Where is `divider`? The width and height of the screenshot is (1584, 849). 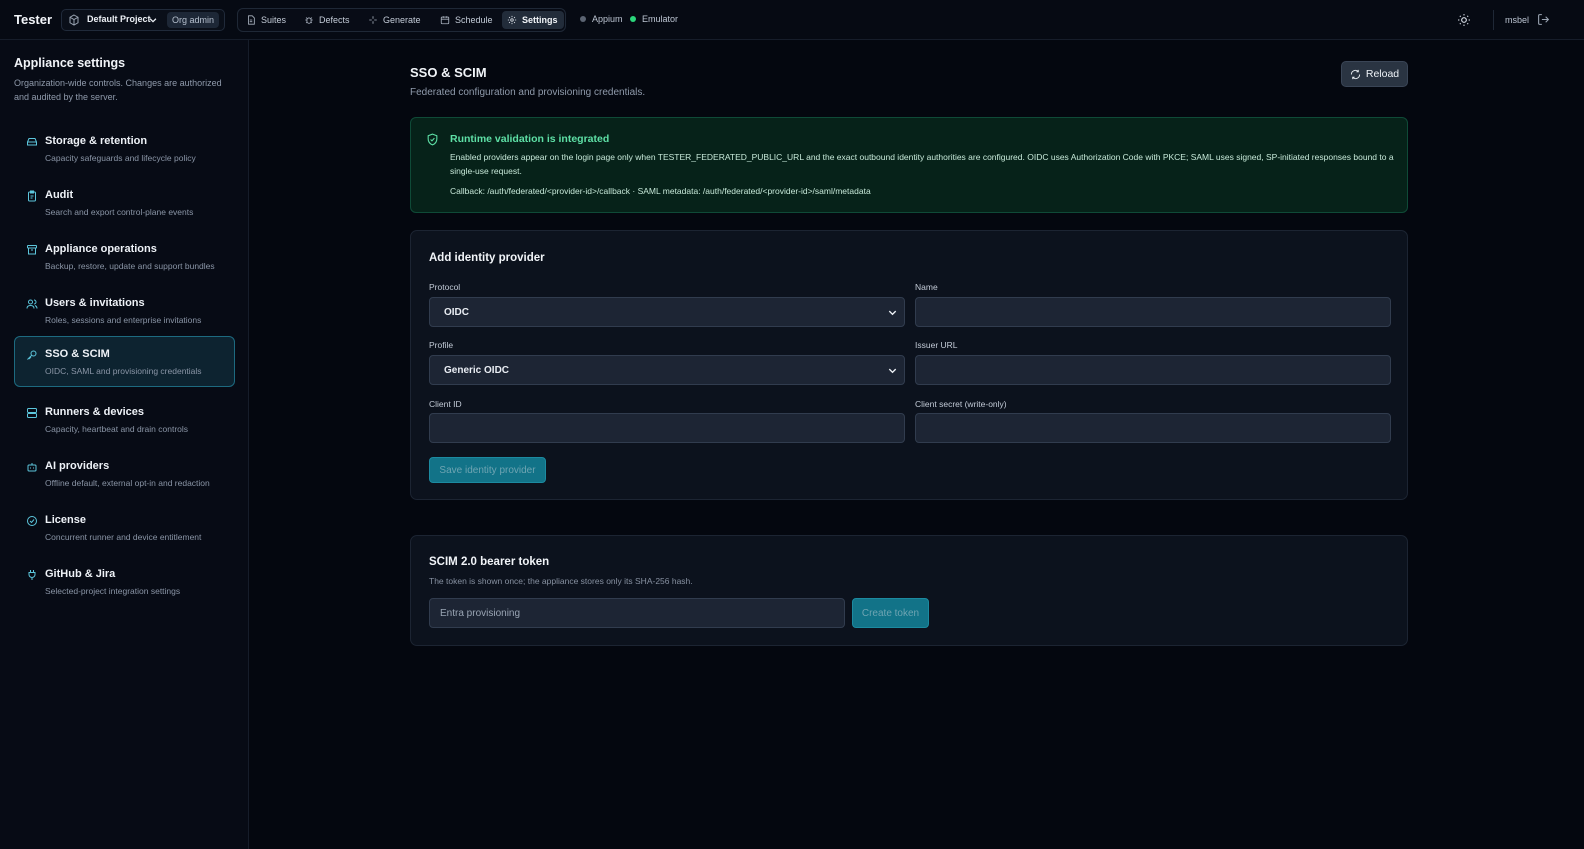
divider is located at coordinates (1493, 20).